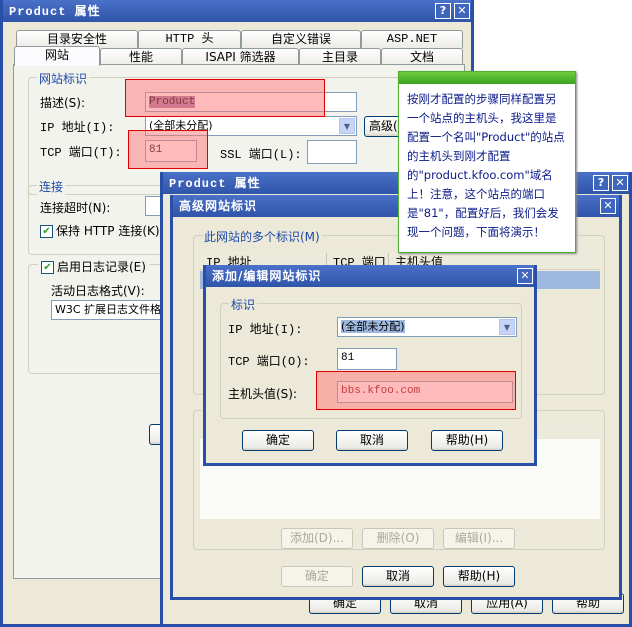 The height and width of the screenshot is (627, 632). What do you see at coordinates (261, 155) in the screenshot?
I see `ssl-port-label: SSL 端口(L):` at bounding box center [261, 155].